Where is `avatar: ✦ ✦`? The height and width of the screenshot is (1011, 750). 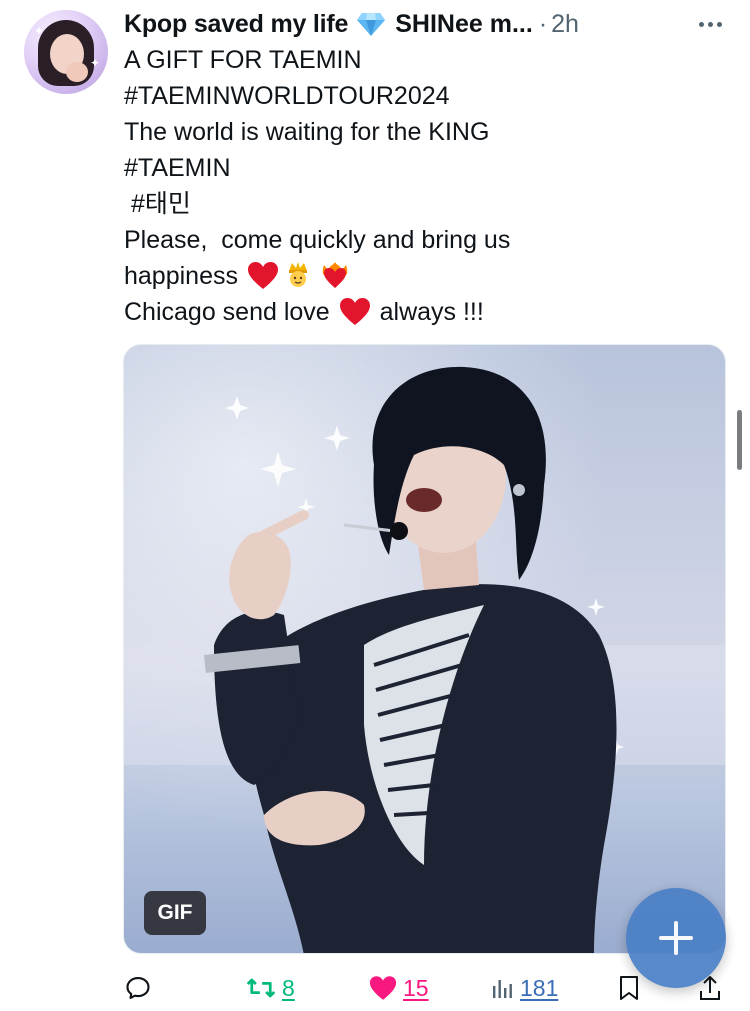
avatar: ✦ ✦ is located at coordinates (66, 52).